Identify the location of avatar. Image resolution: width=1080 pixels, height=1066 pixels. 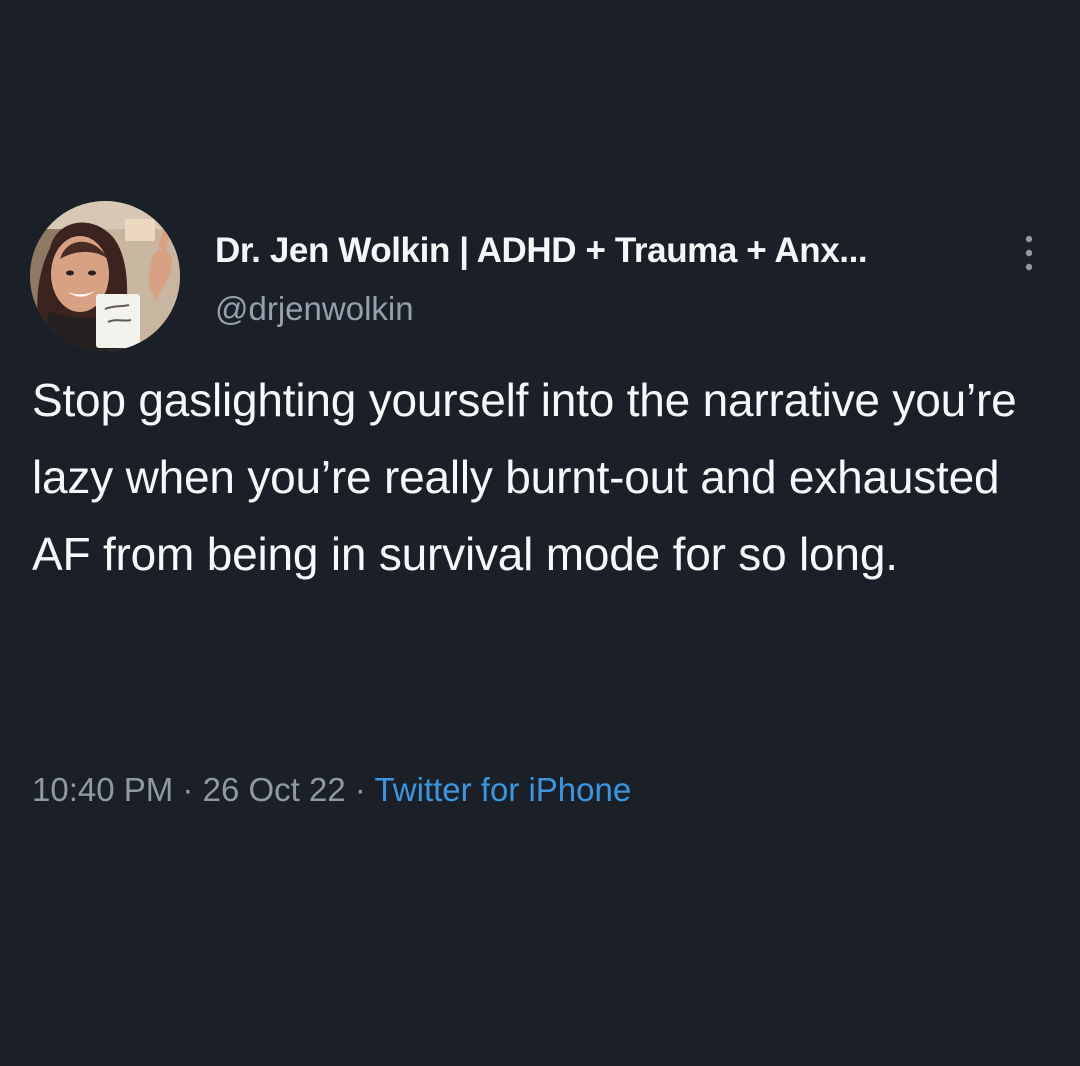
(105, 276).